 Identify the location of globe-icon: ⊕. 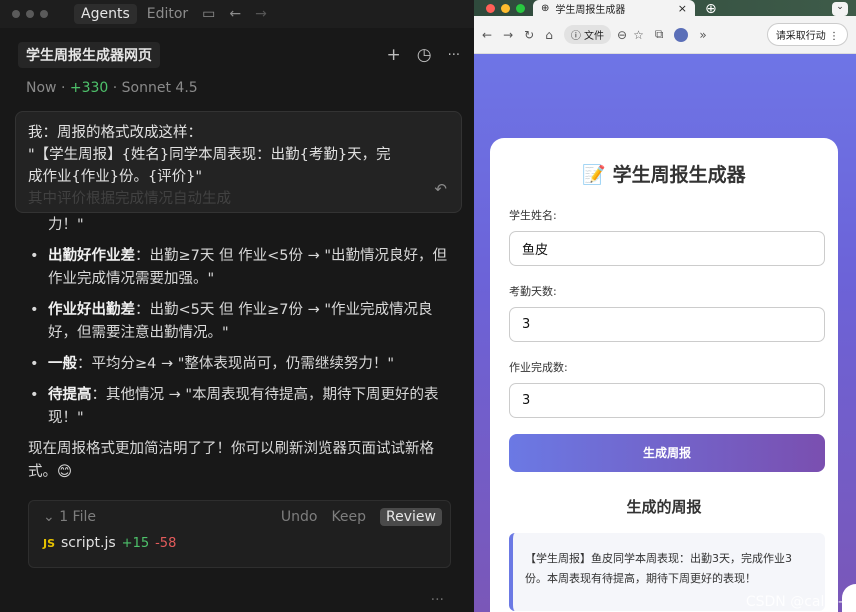
(545, 8).